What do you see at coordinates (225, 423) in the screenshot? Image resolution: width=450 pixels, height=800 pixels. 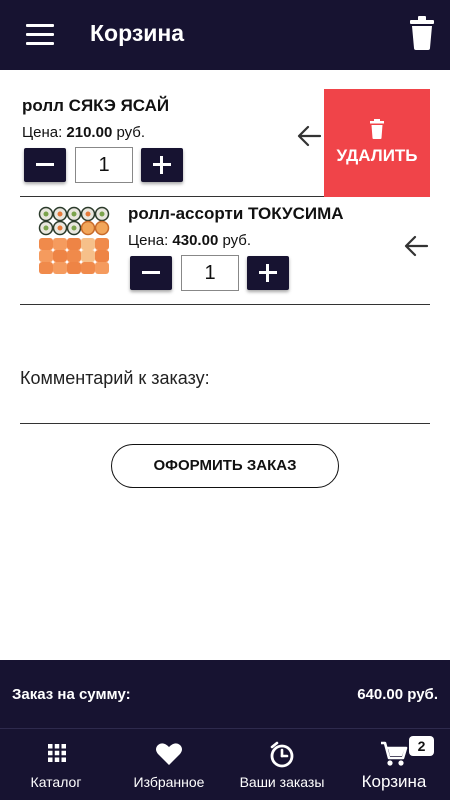 I see `comment-field` at bounding box center [225, 423].